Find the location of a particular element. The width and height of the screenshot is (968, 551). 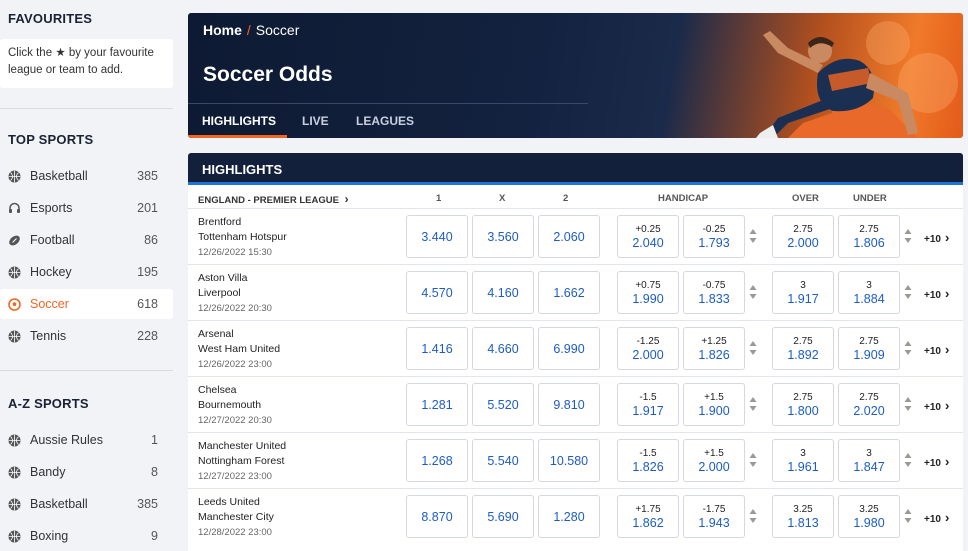

odds-away-button: 9.810 is located at coordinates (569, 404).